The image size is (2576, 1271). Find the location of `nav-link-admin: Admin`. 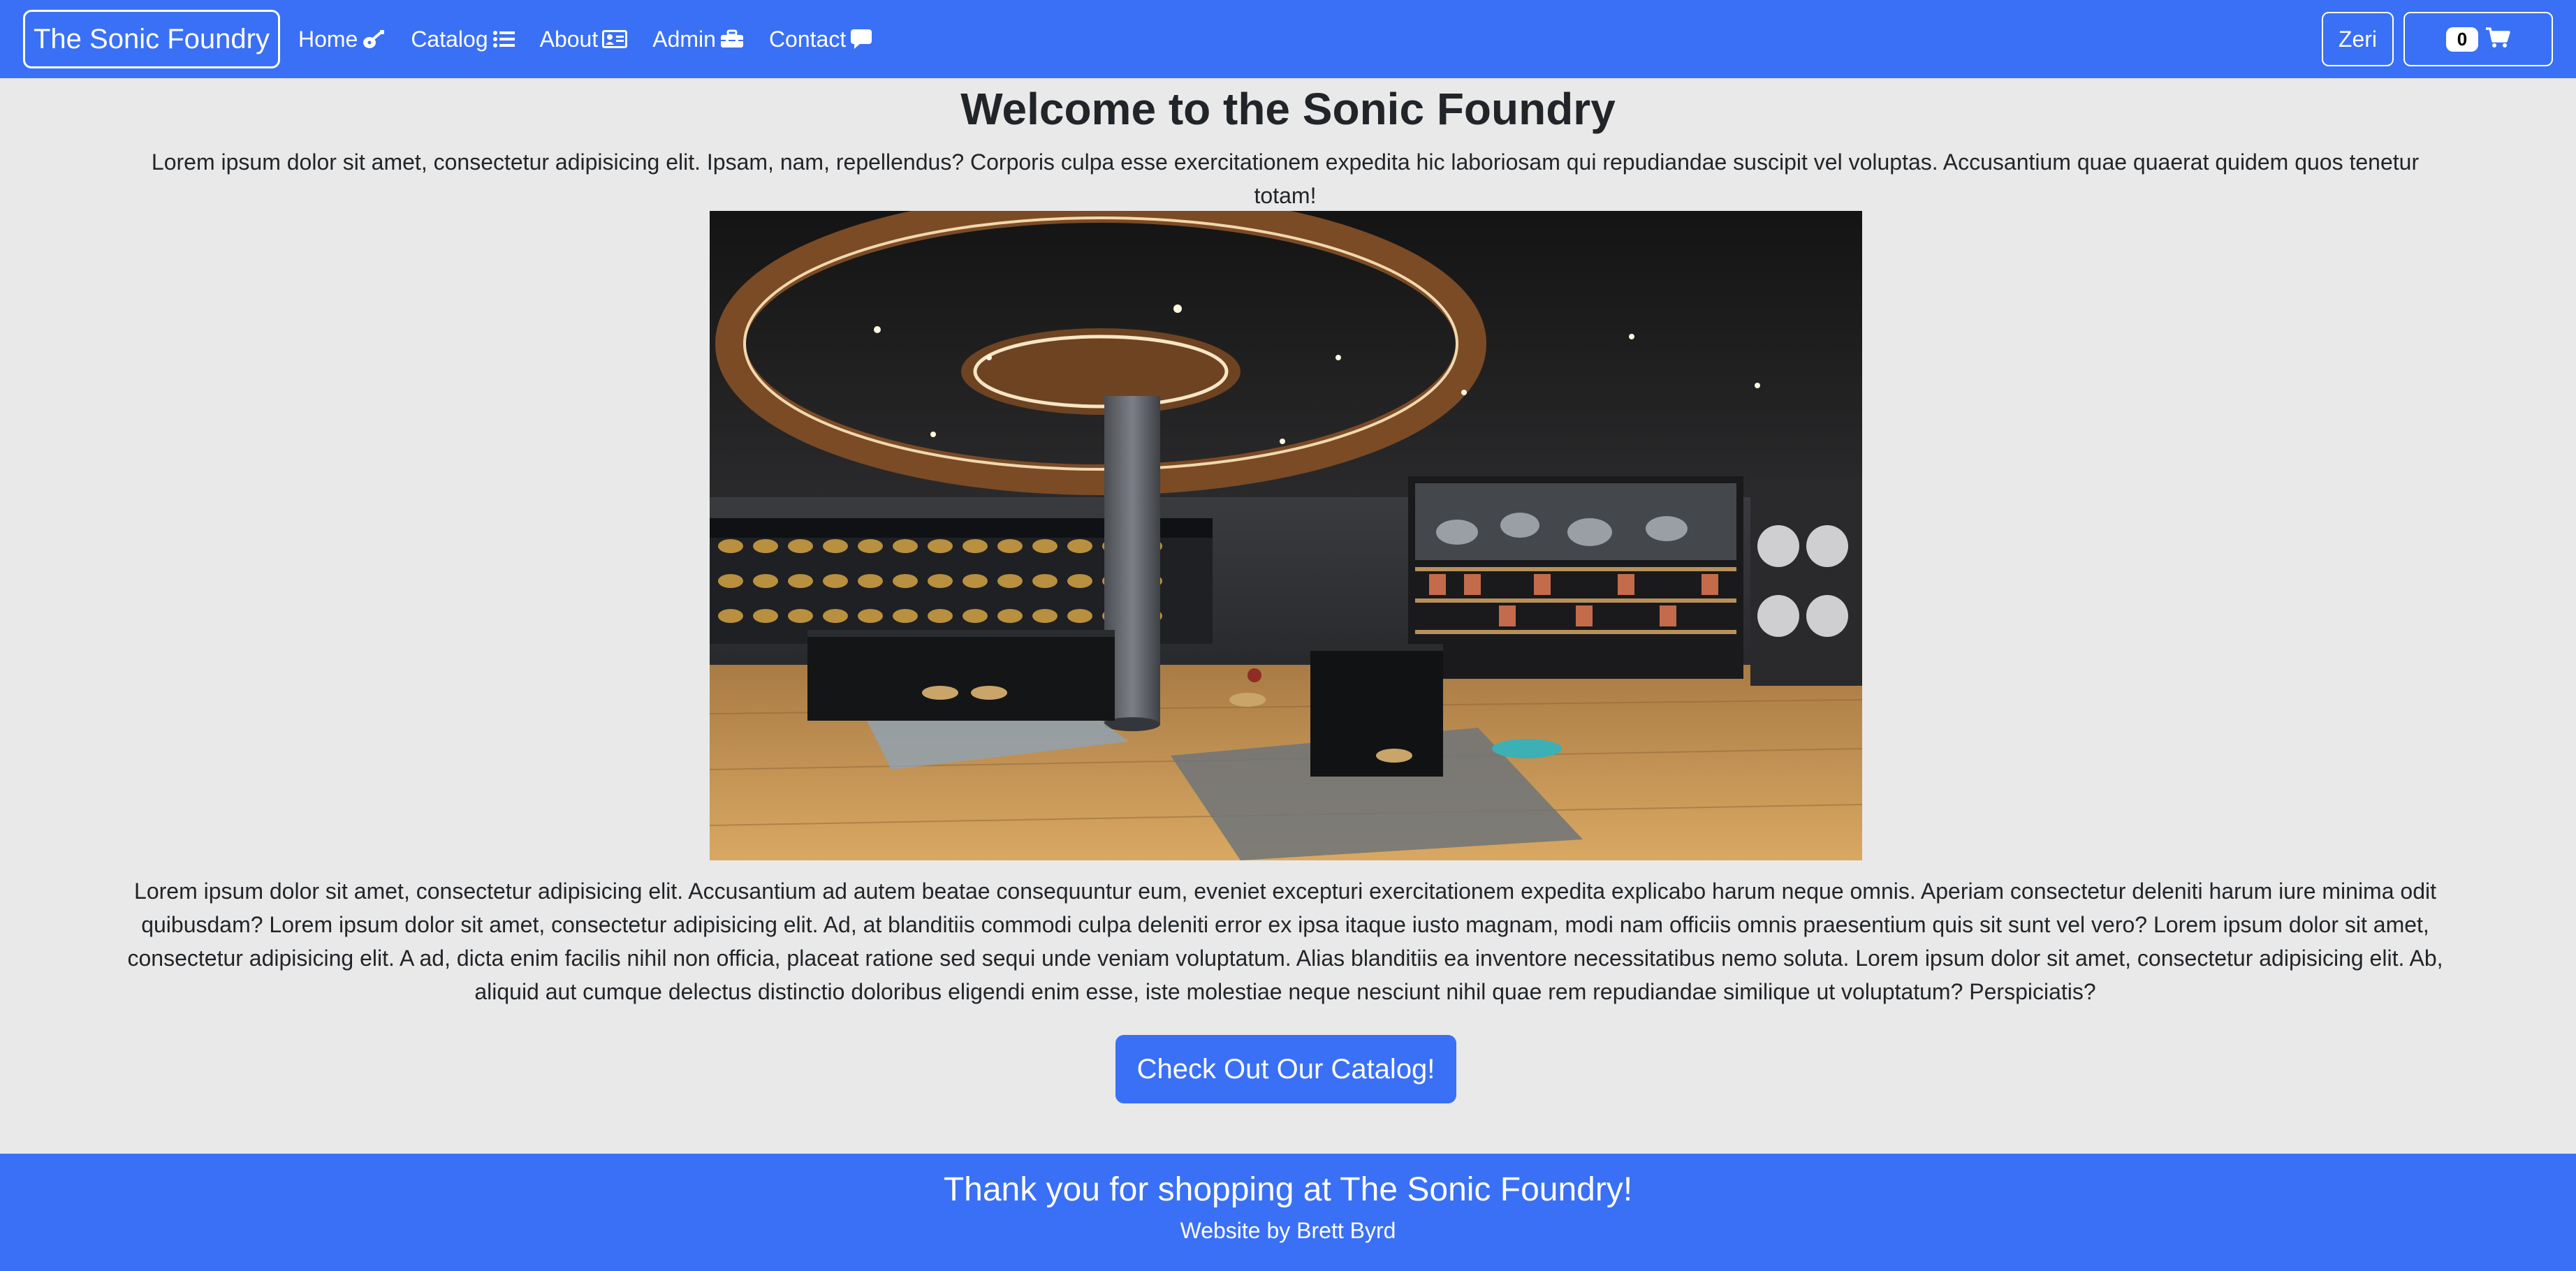

nav-link-admin: Admin is located at coordinates (698, 39).